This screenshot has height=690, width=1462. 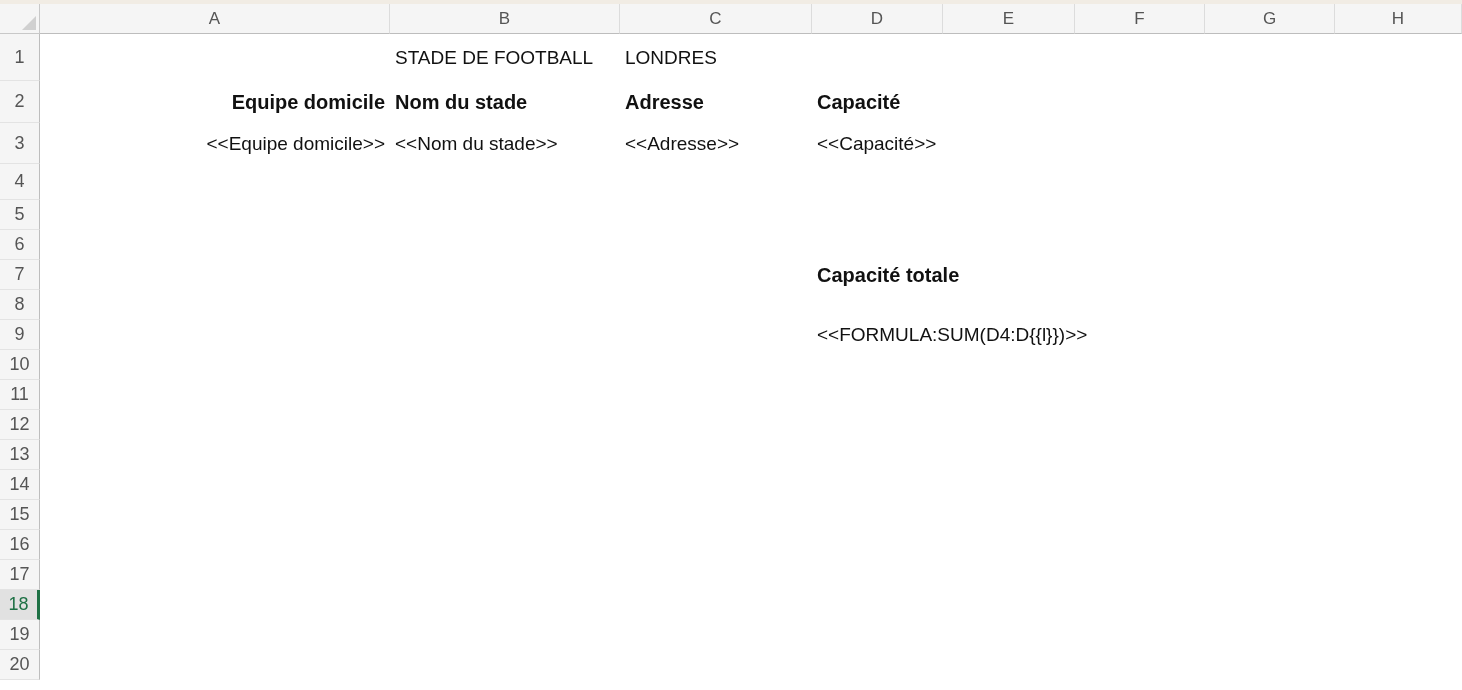 What do you see at coordinates (952, 335) in the screenshot?
I see `cell-text: <<FORMULA:SUM(D4:D{{l}})>>` at bounding box center [952, 335].